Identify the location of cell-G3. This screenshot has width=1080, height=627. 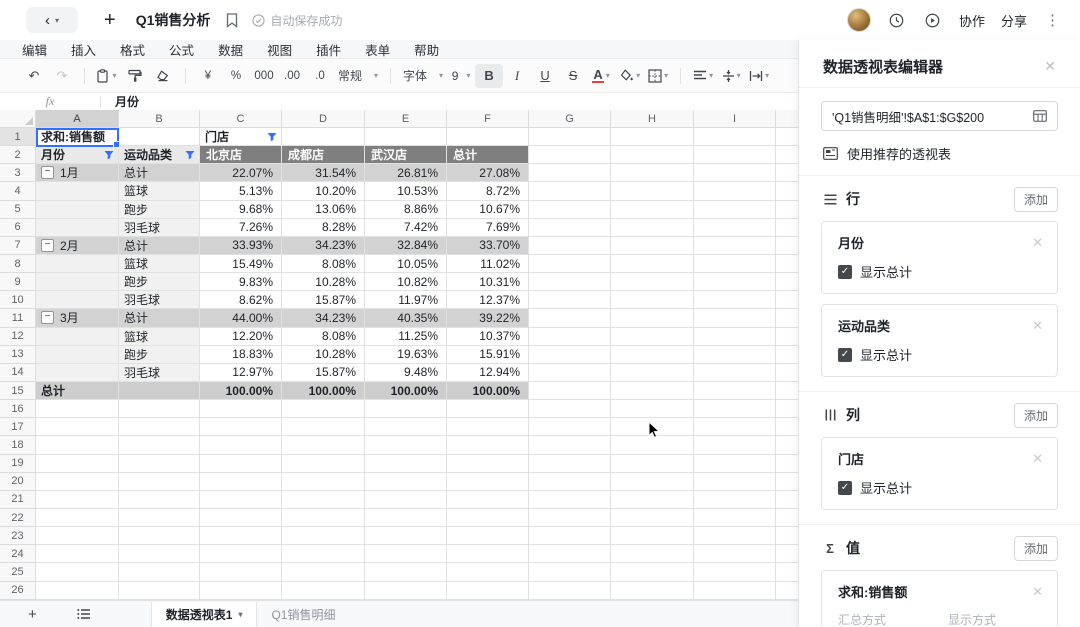
(570, 173).